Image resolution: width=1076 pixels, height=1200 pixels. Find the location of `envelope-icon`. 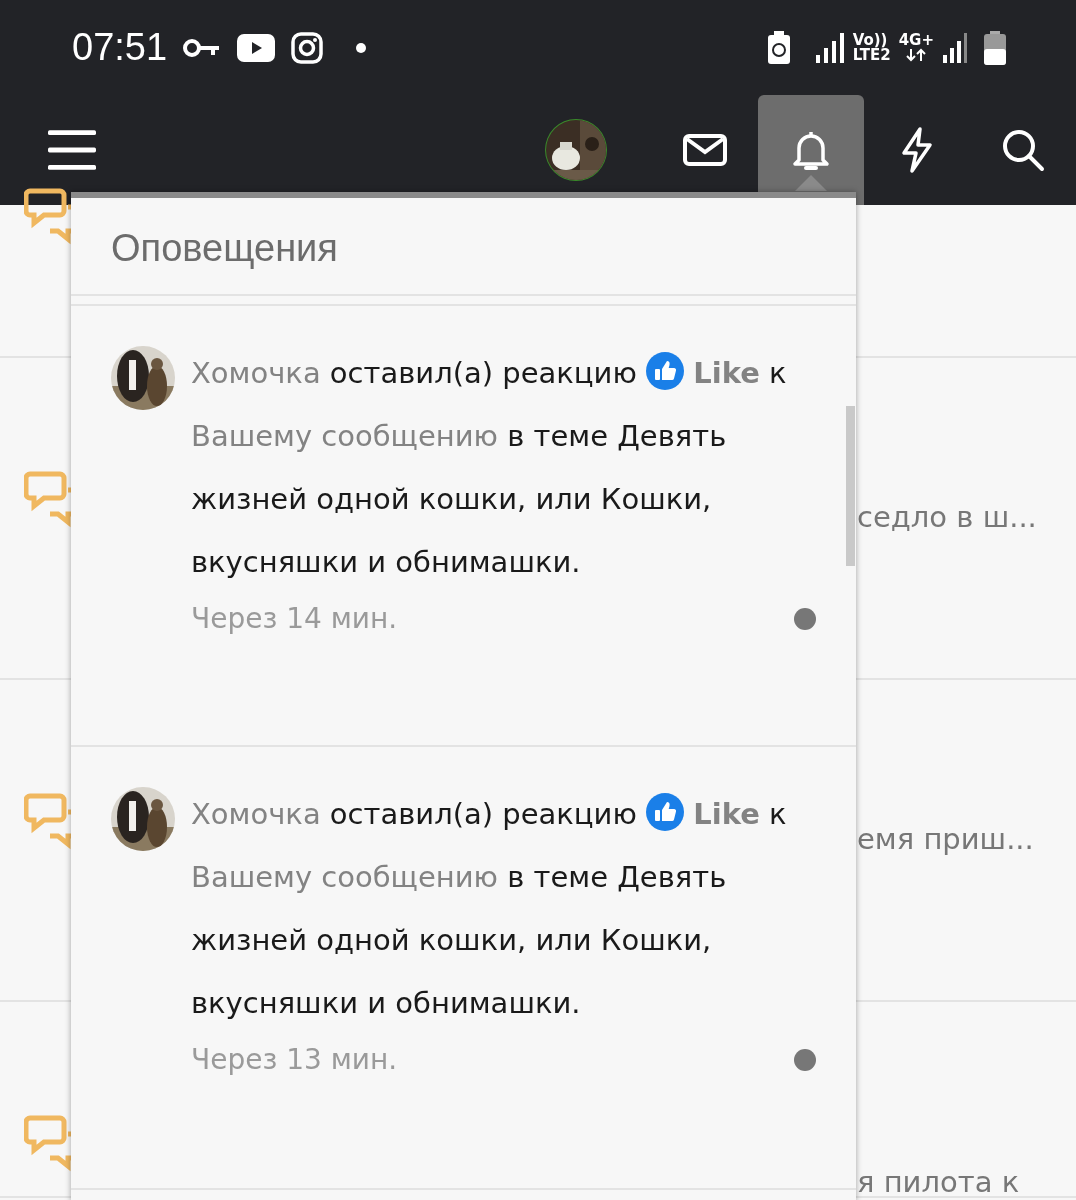

envelope-icon is located at coordinates (705, 150).